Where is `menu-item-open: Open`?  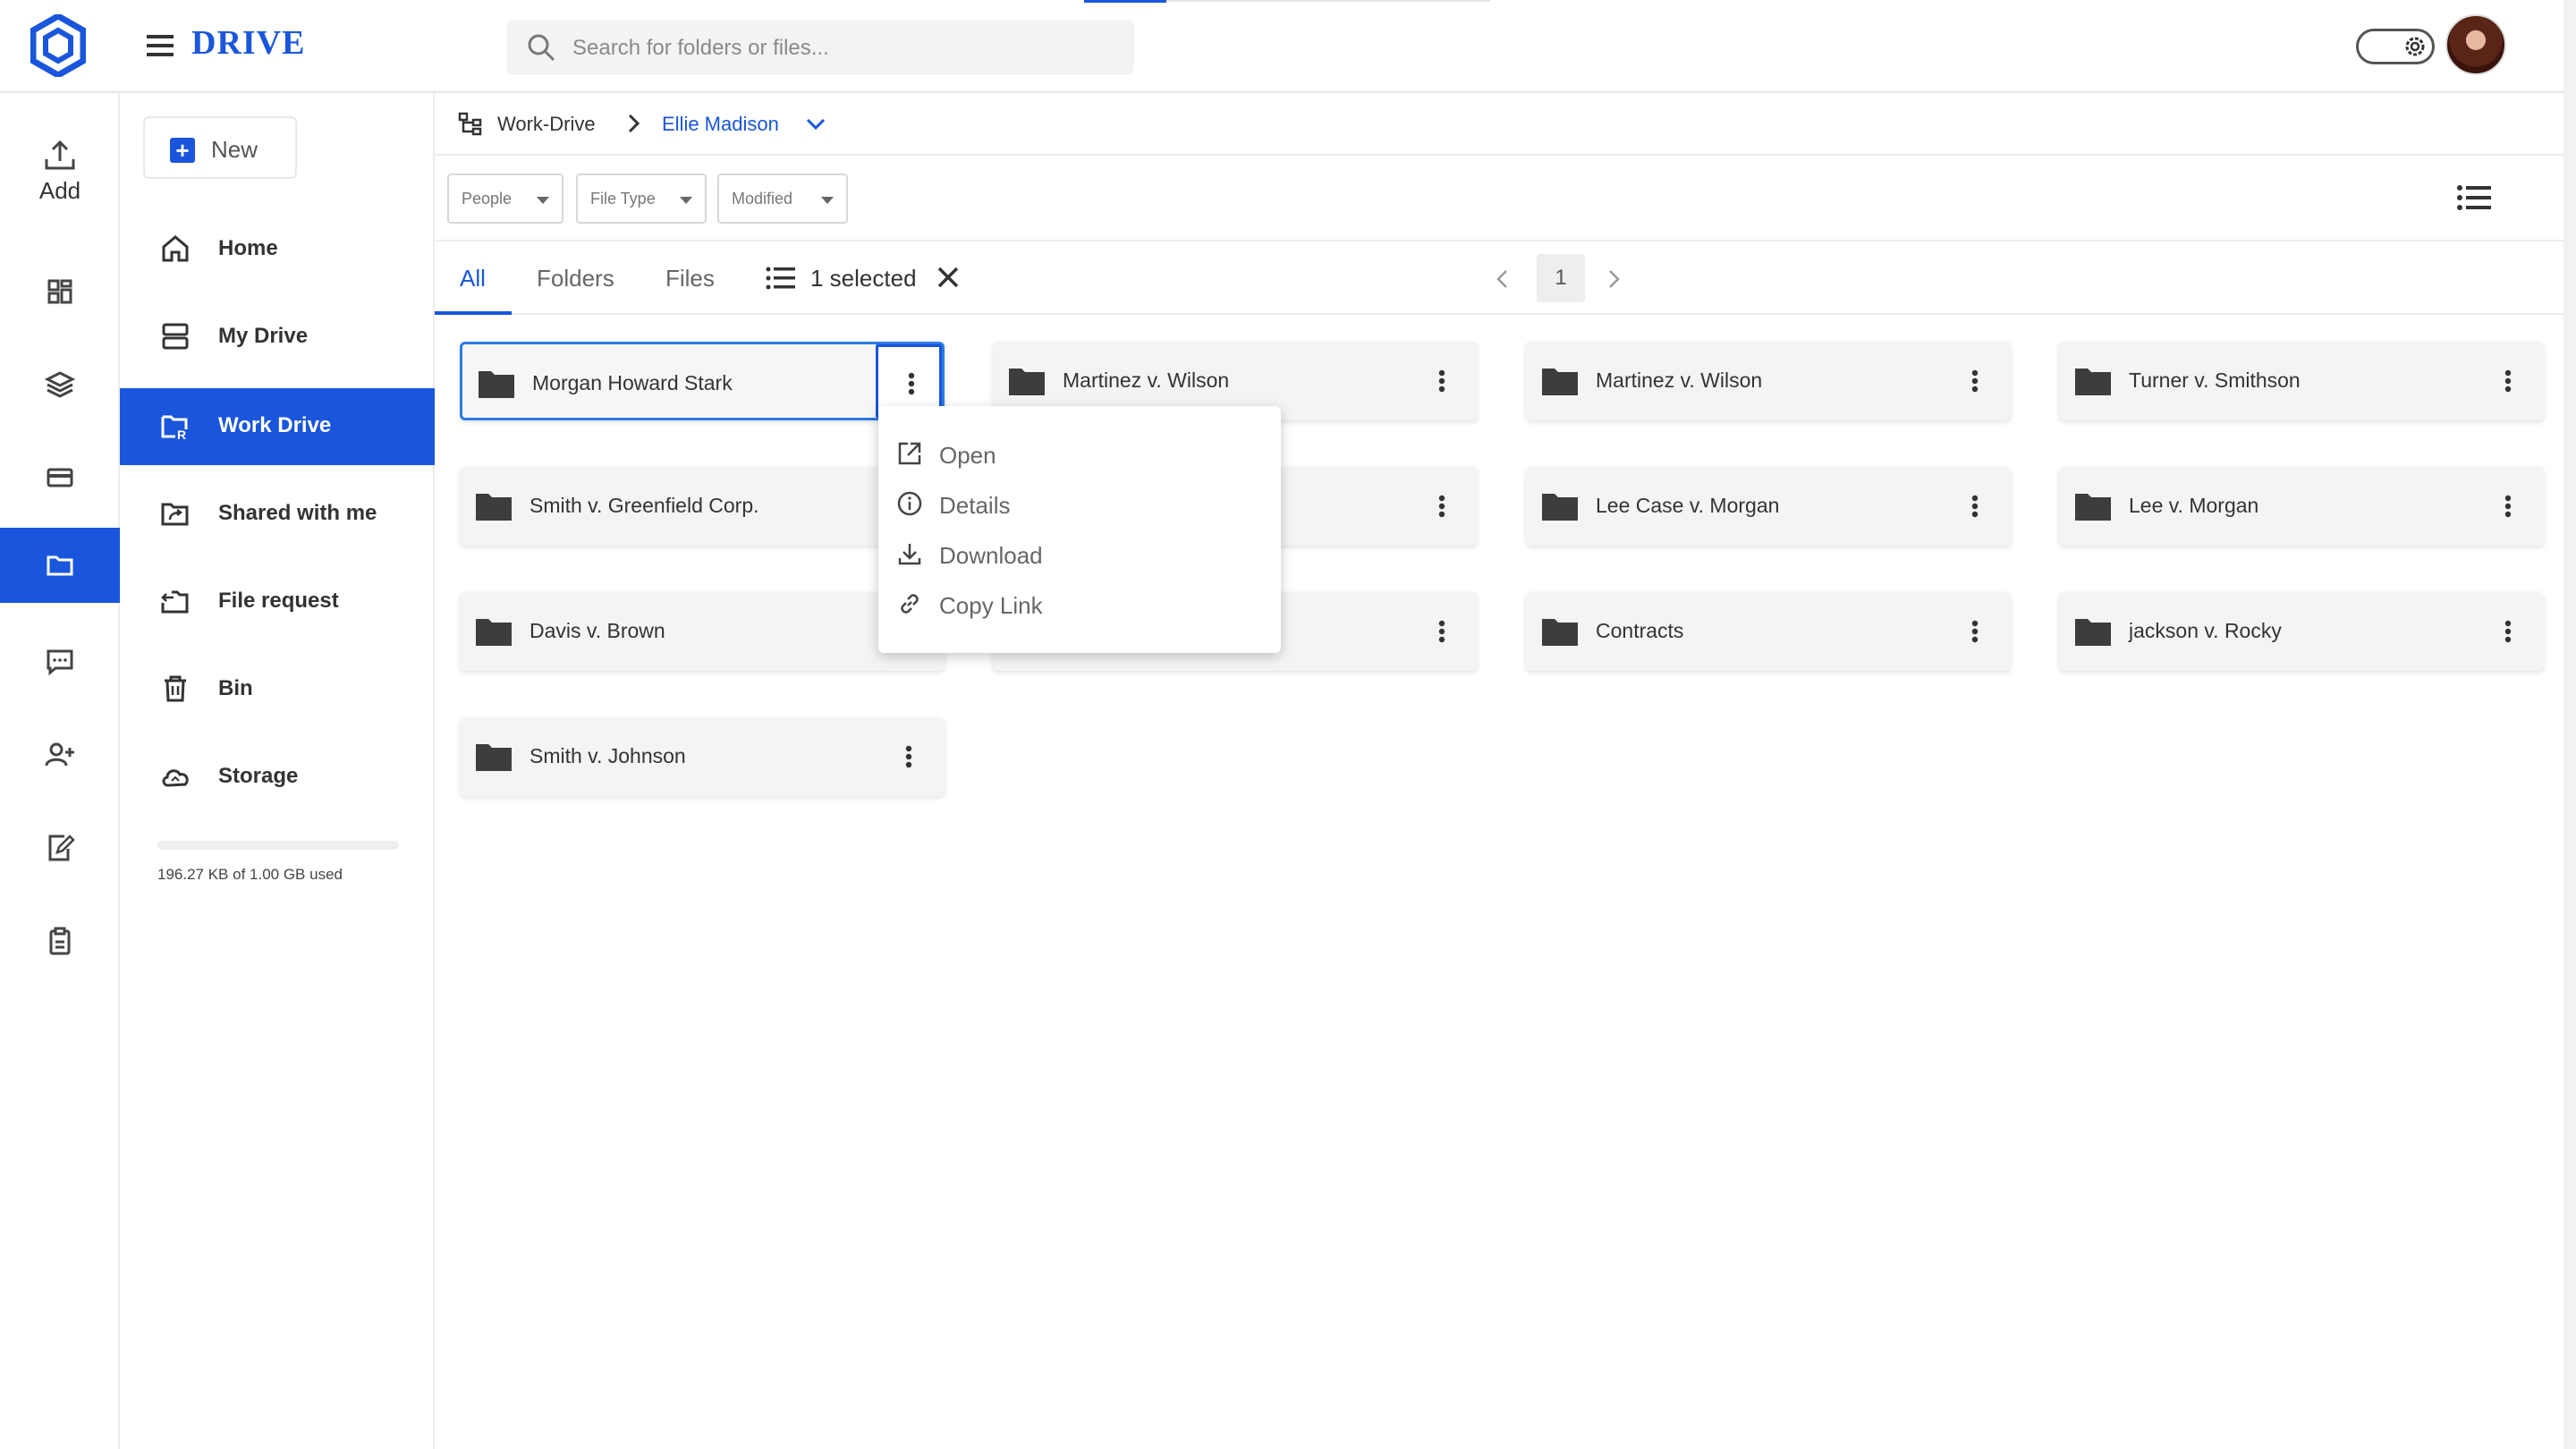
menu-item-open: Open is located at coordinates (1079, 453).